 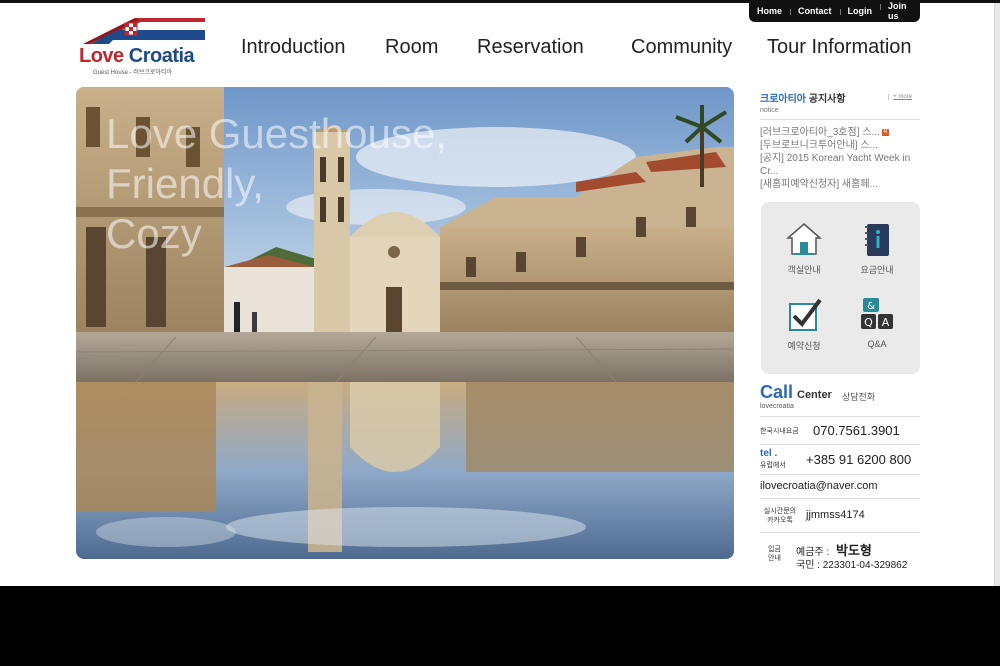 I want to click on new-badge-icon: N, so click(x=885, y=132).